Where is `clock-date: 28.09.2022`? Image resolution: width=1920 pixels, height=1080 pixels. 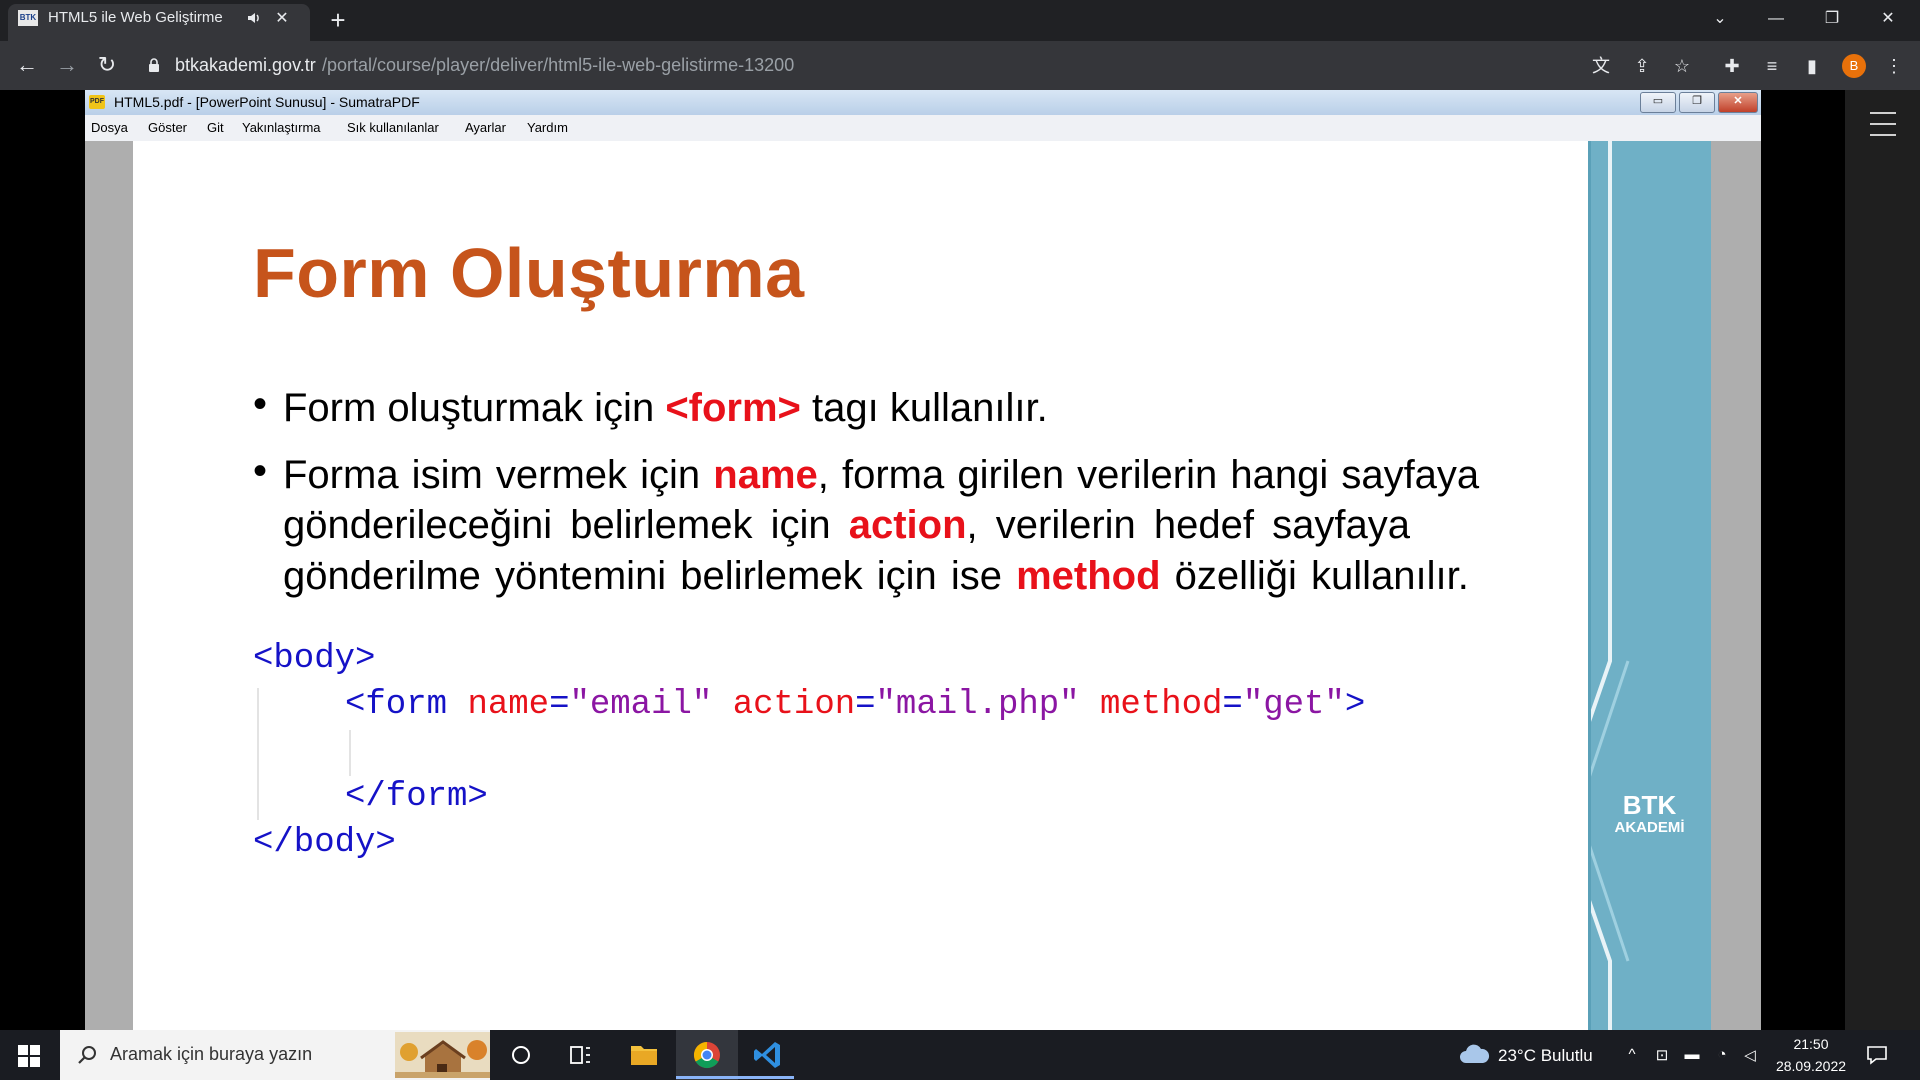 clock-date: 28.09.2022 is located at coordinates (1811, 1066).